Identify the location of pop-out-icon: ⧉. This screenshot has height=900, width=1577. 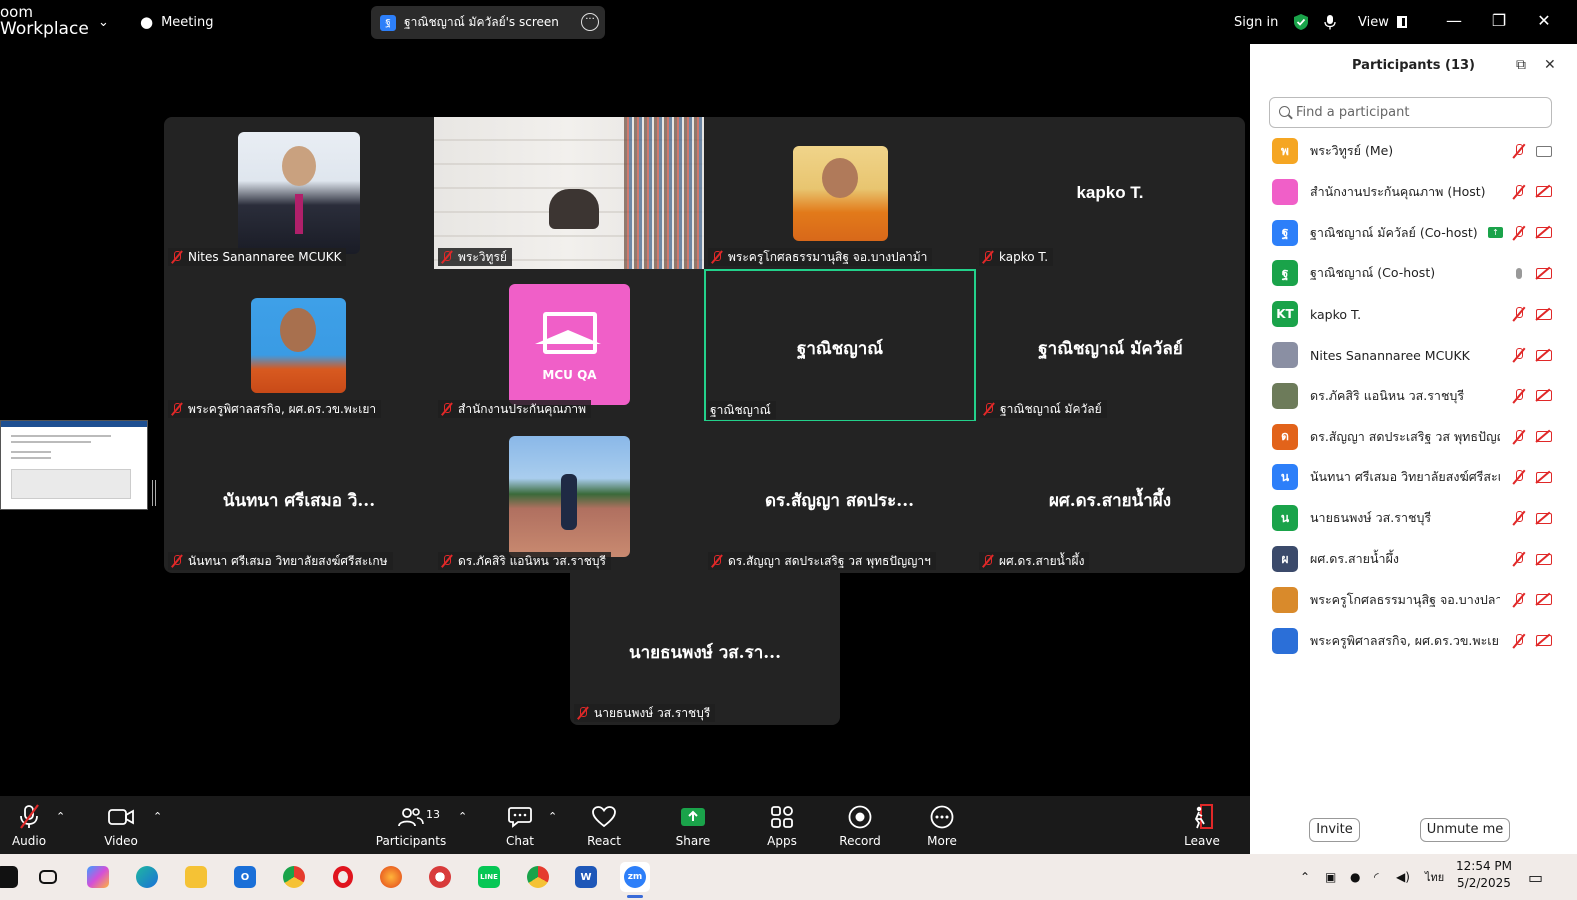
(1521, 65).